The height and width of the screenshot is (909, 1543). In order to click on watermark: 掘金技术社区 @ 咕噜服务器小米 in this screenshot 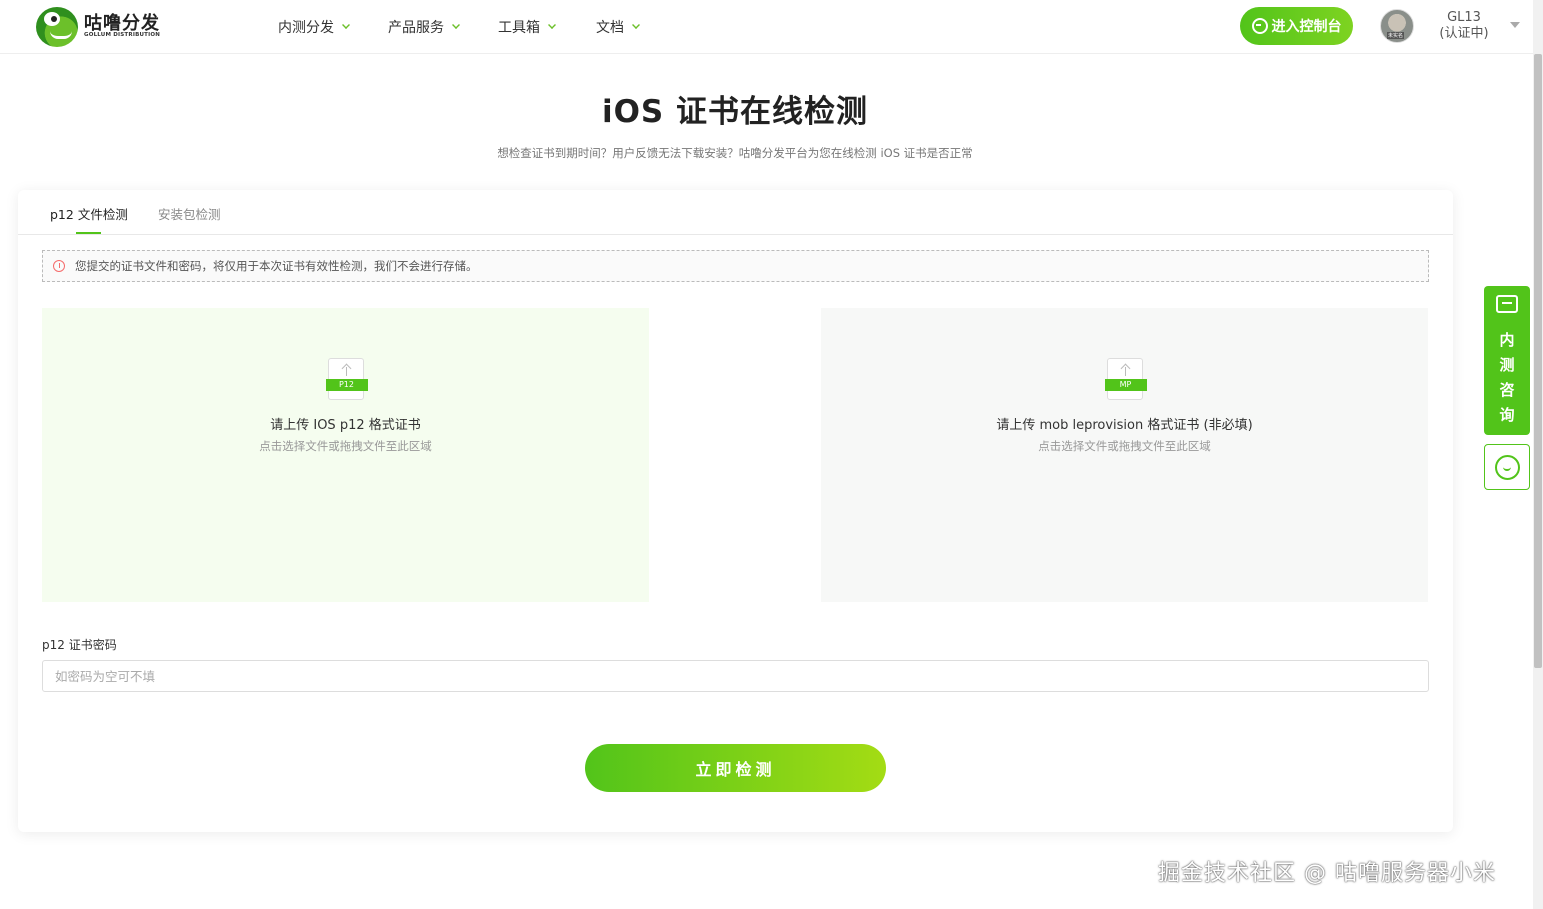, I will do `click(1327, 873)`.